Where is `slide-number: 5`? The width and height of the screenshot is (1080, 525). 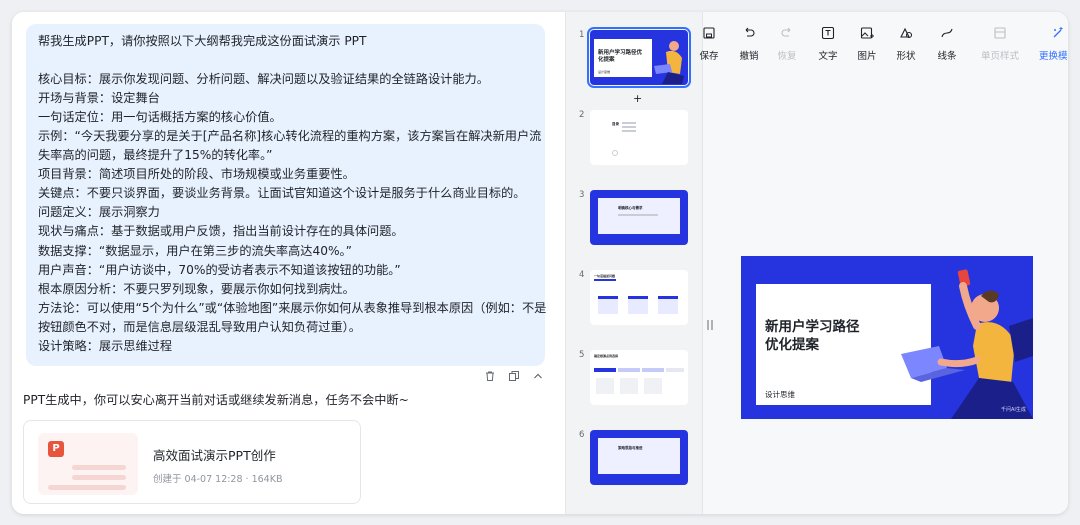
slide-number: 5 is located at coordinates (582, 355).